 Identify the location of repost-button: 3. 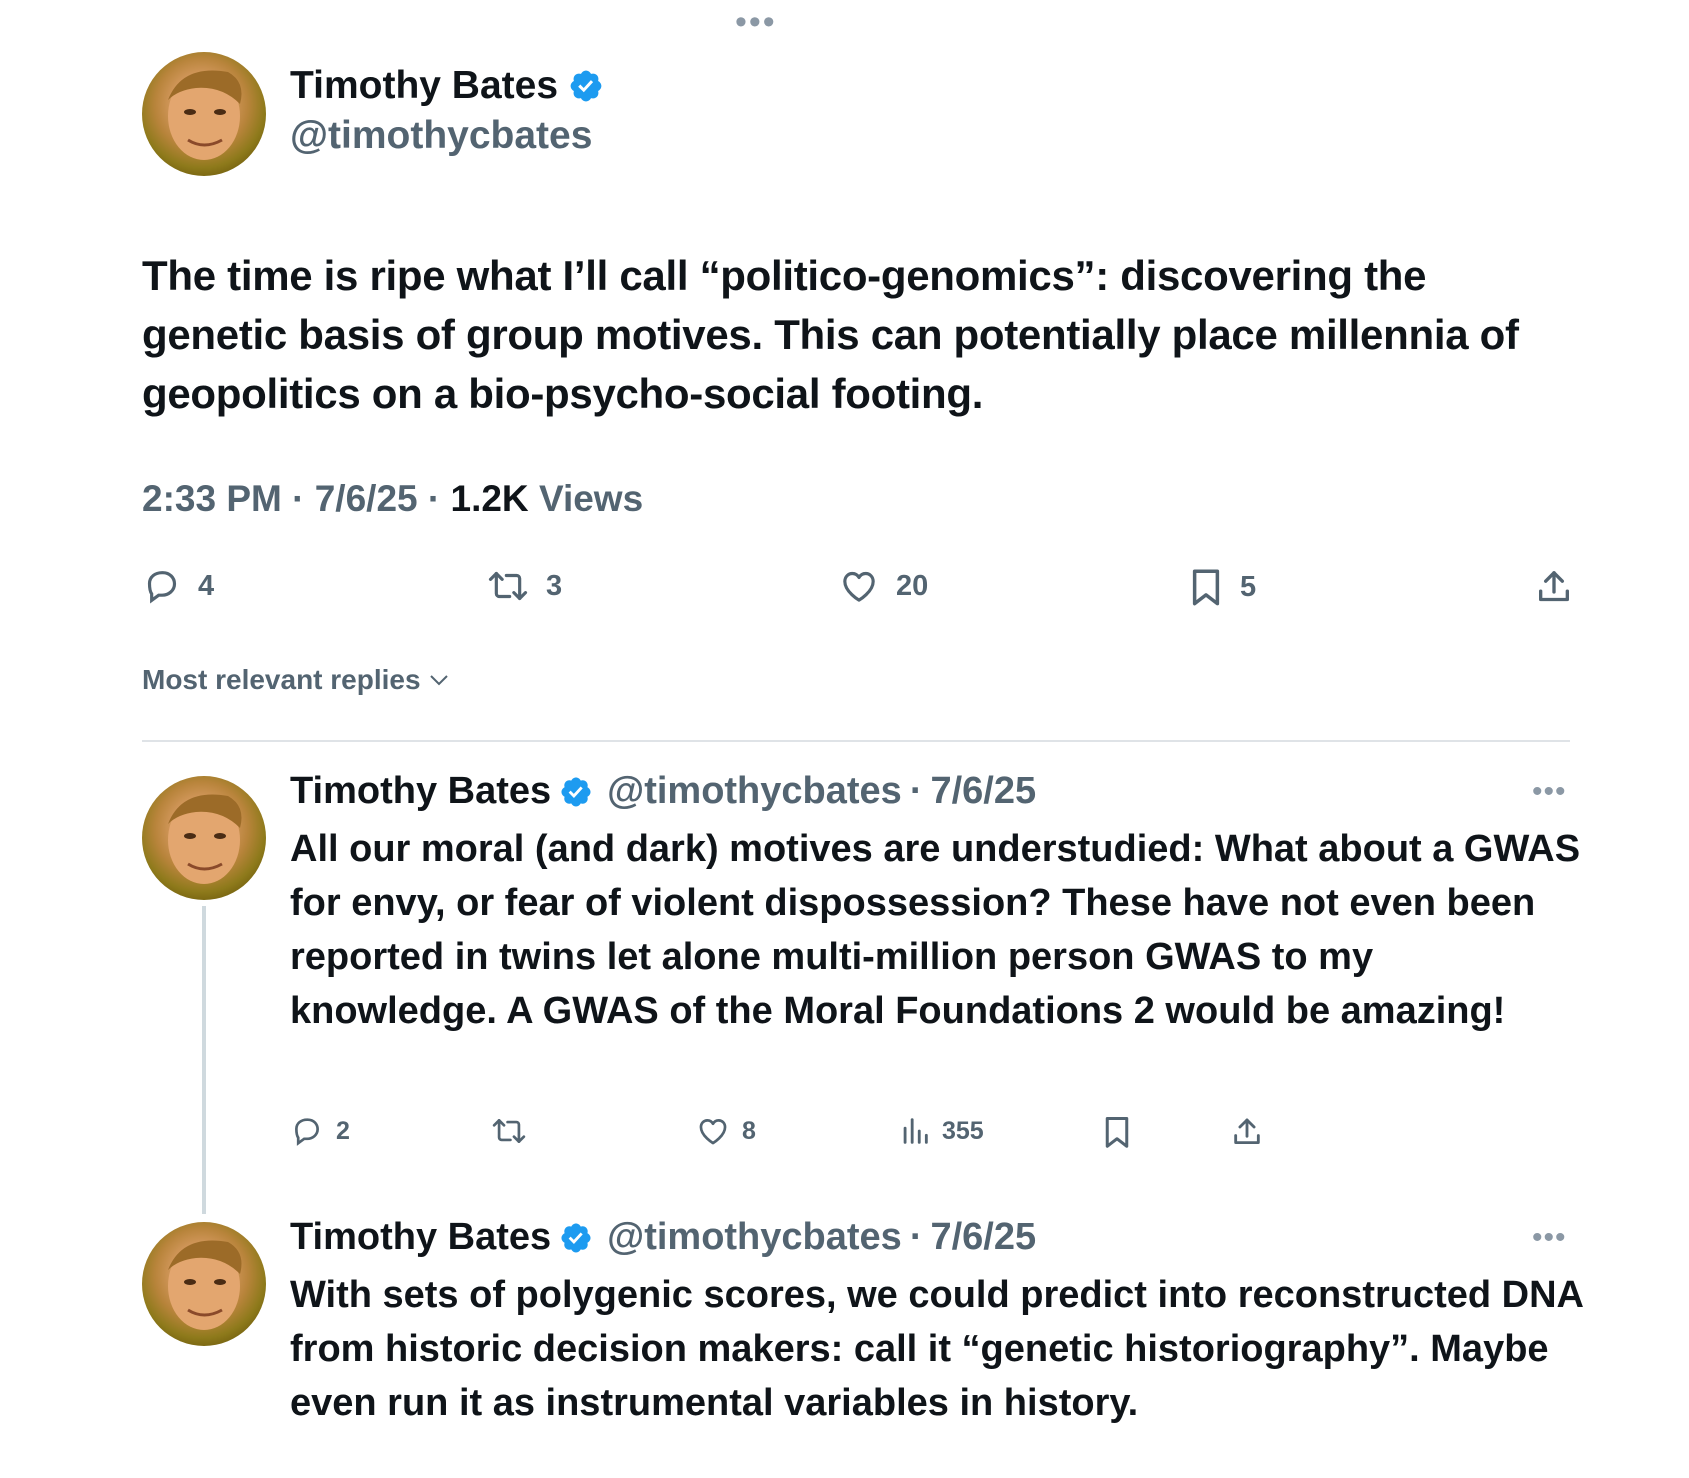
(524, 586).